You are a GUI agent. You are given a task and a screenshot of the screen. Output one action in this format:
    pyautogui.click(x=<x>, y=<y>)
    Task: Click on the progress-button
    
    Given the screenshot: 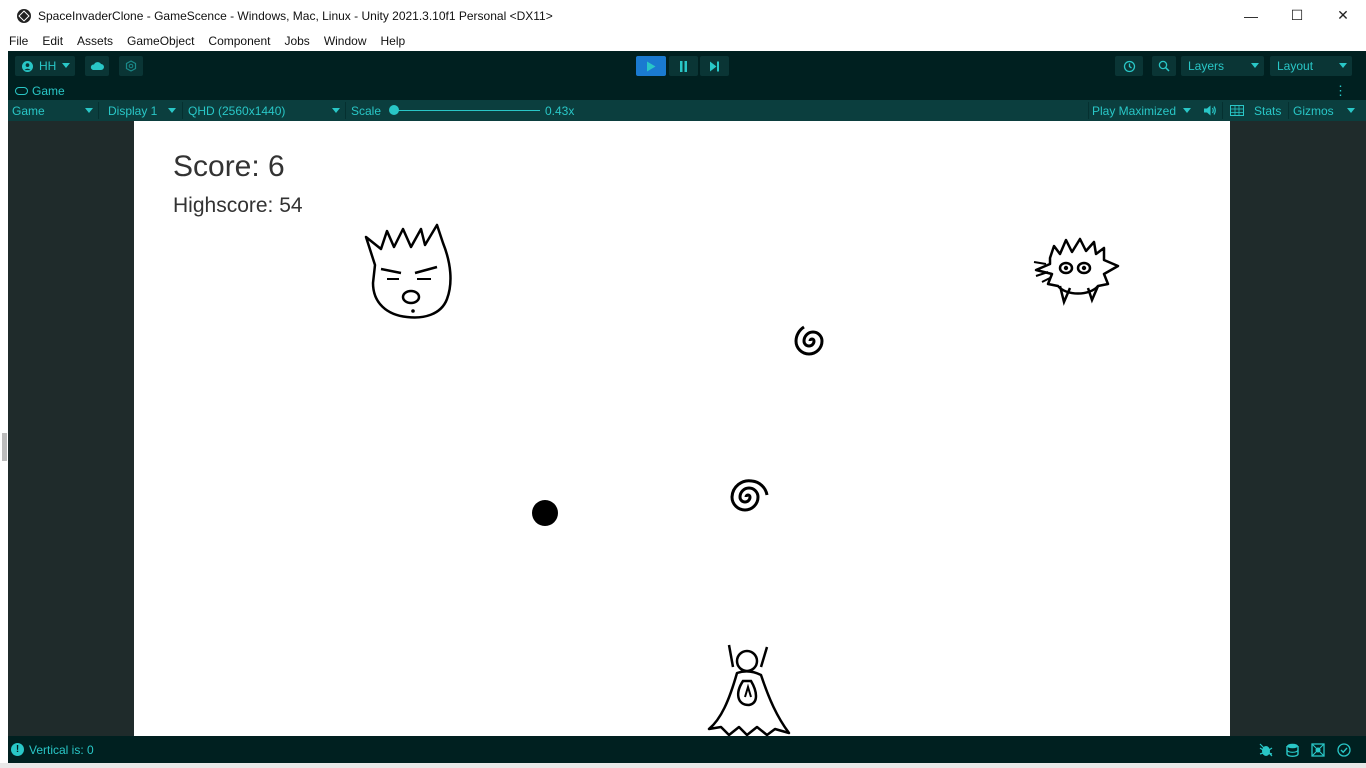 What is the action you would take?
    pyautogui.click(x=1318, y=750)
    